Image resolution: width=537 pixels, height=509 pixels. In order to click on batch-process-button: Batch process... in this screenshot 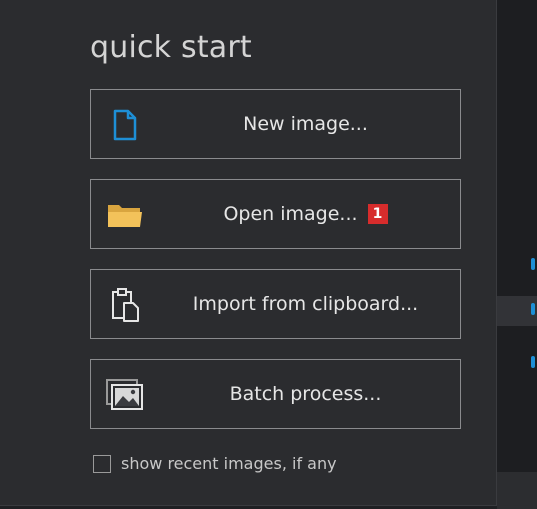, I will do `click(275, 394)`.